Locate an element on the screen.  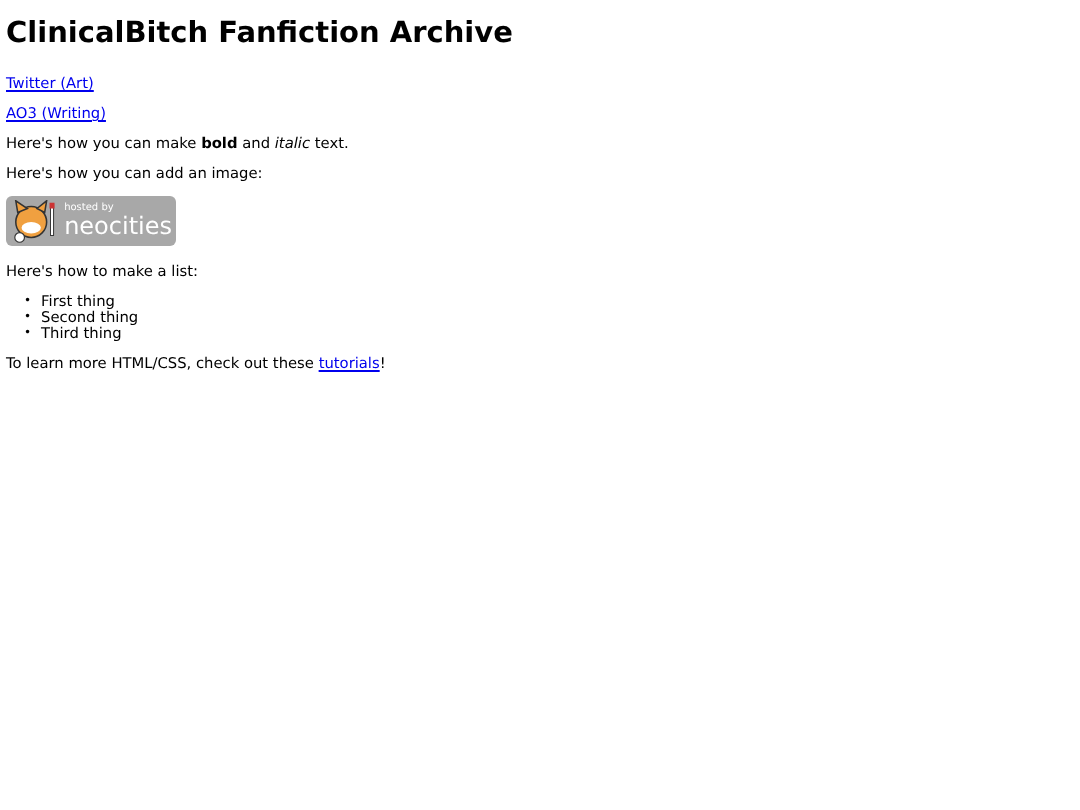
badge-brand: neocities is located at coordinates (118, 226).